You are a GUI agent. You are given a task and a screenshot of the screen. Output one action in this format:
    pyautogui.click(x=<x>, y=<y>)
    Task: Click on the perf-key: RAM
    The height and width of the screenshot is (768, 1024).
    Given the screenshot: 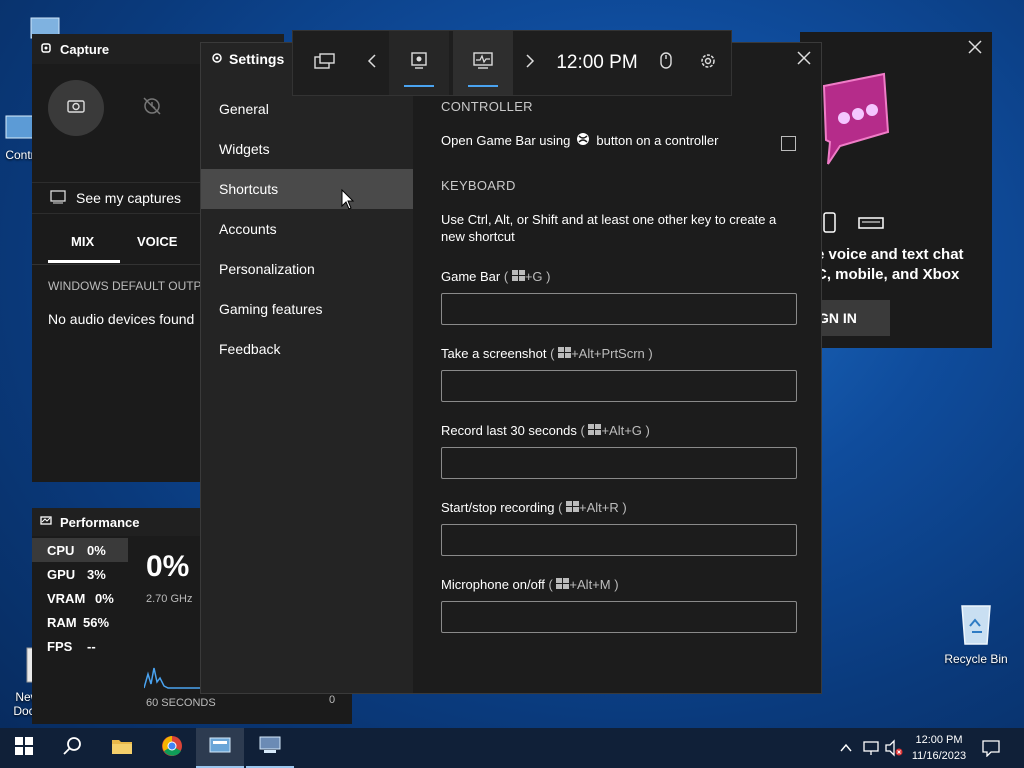 What is the action you would take?
    pyautogui.click(x=62, y=622)
    